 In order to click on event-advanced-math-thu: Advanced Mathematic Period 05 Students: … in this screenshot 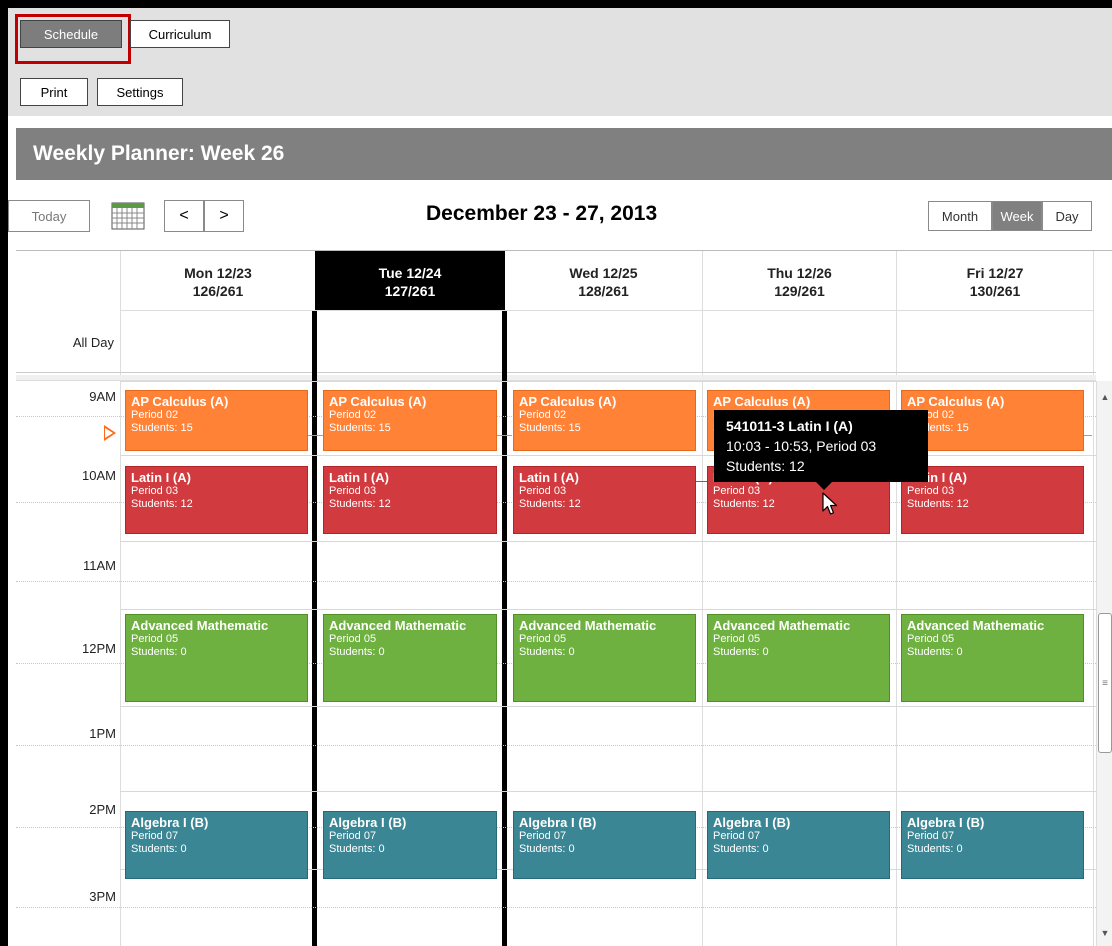, I will do `click(798, 658)`.